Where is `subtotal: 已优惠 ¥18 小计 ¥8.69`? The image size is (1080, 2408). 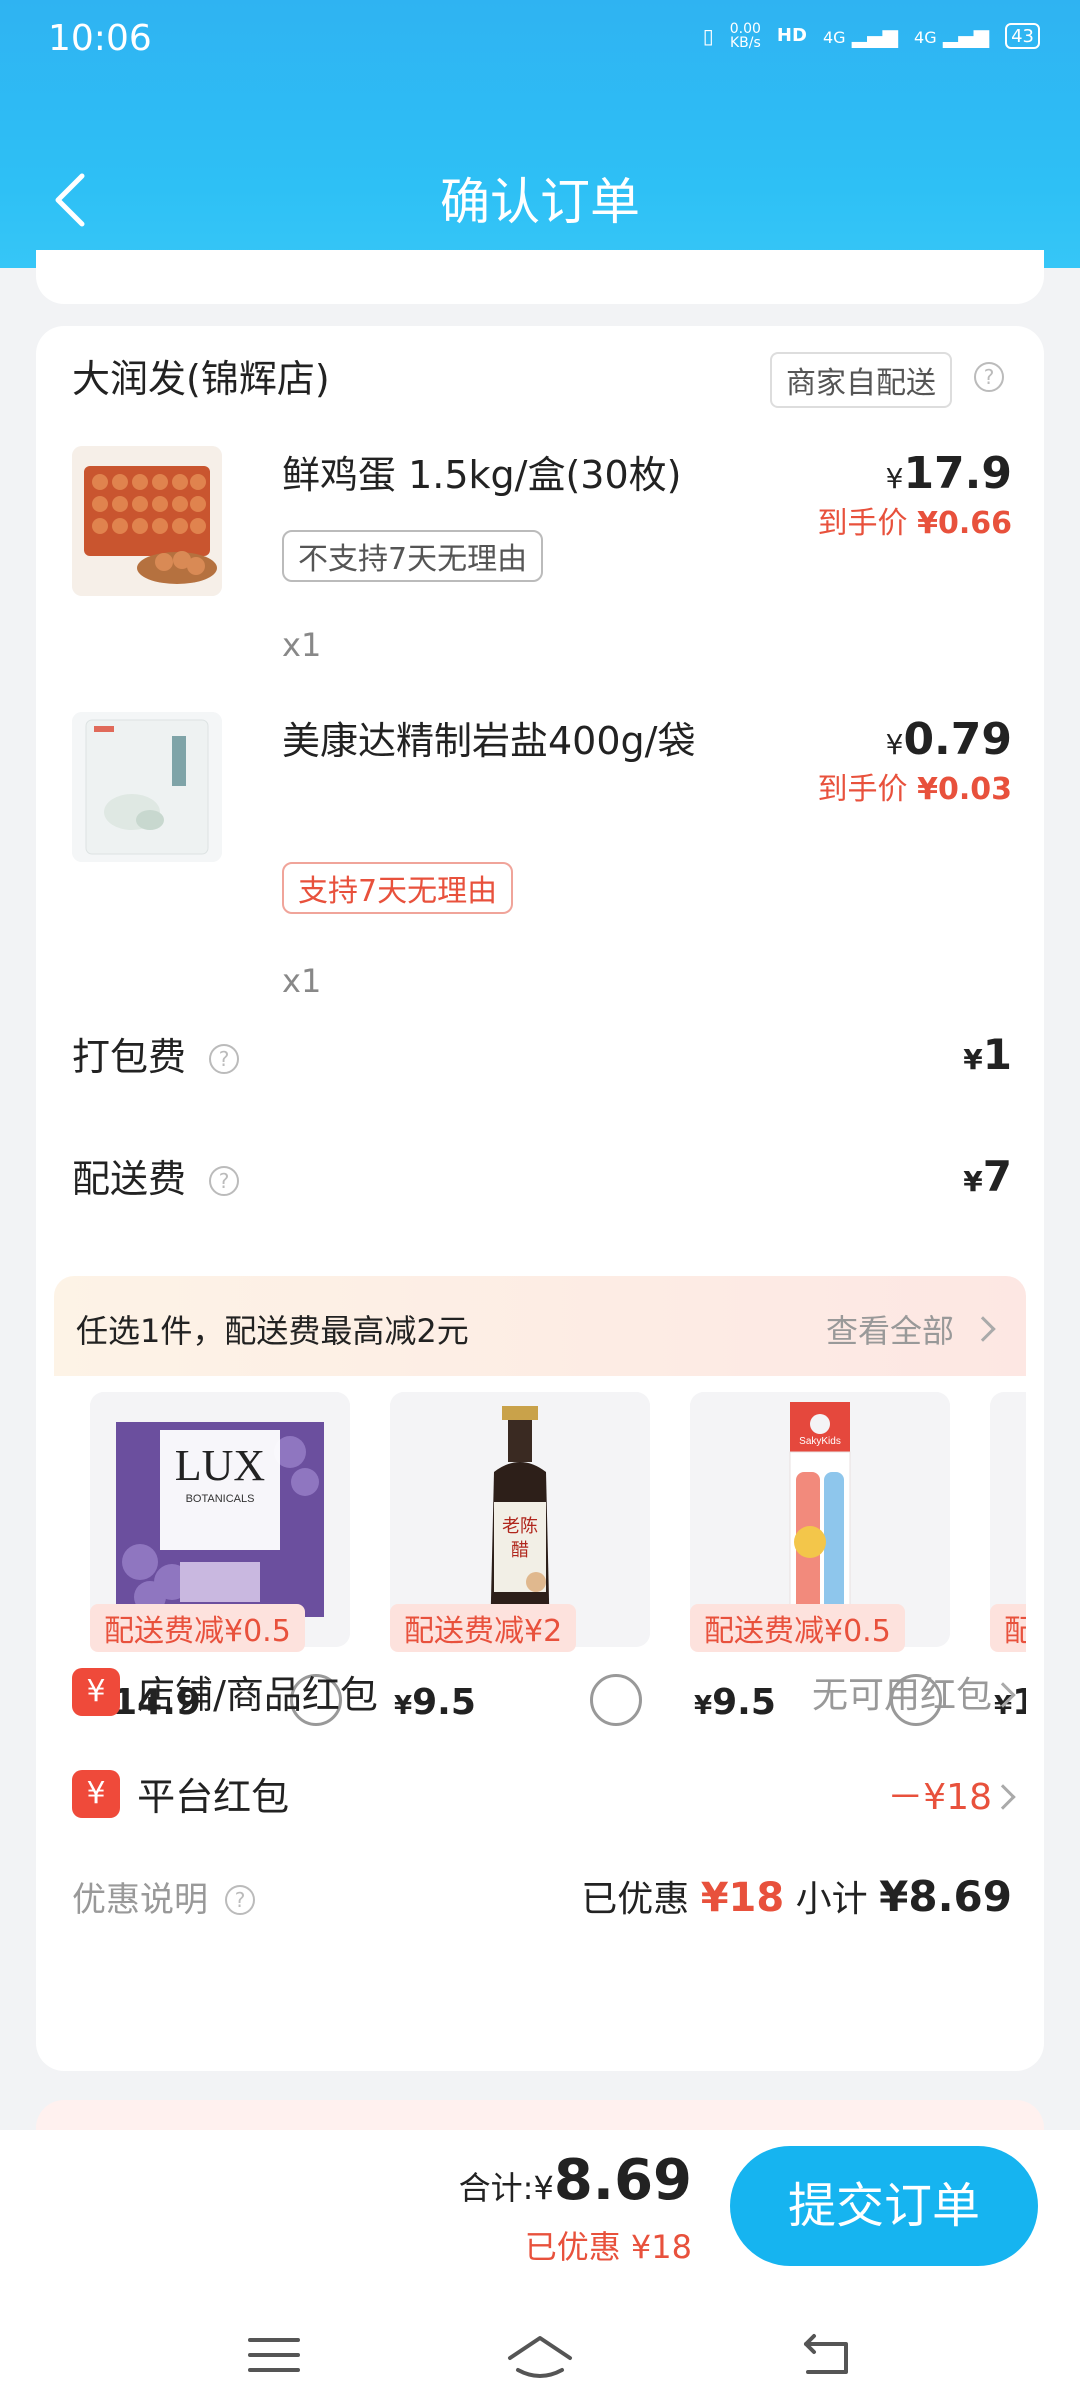 subtotal: 已优惠 ¥18 小计 ¥8.69 is located at coordinates (796, 1896).